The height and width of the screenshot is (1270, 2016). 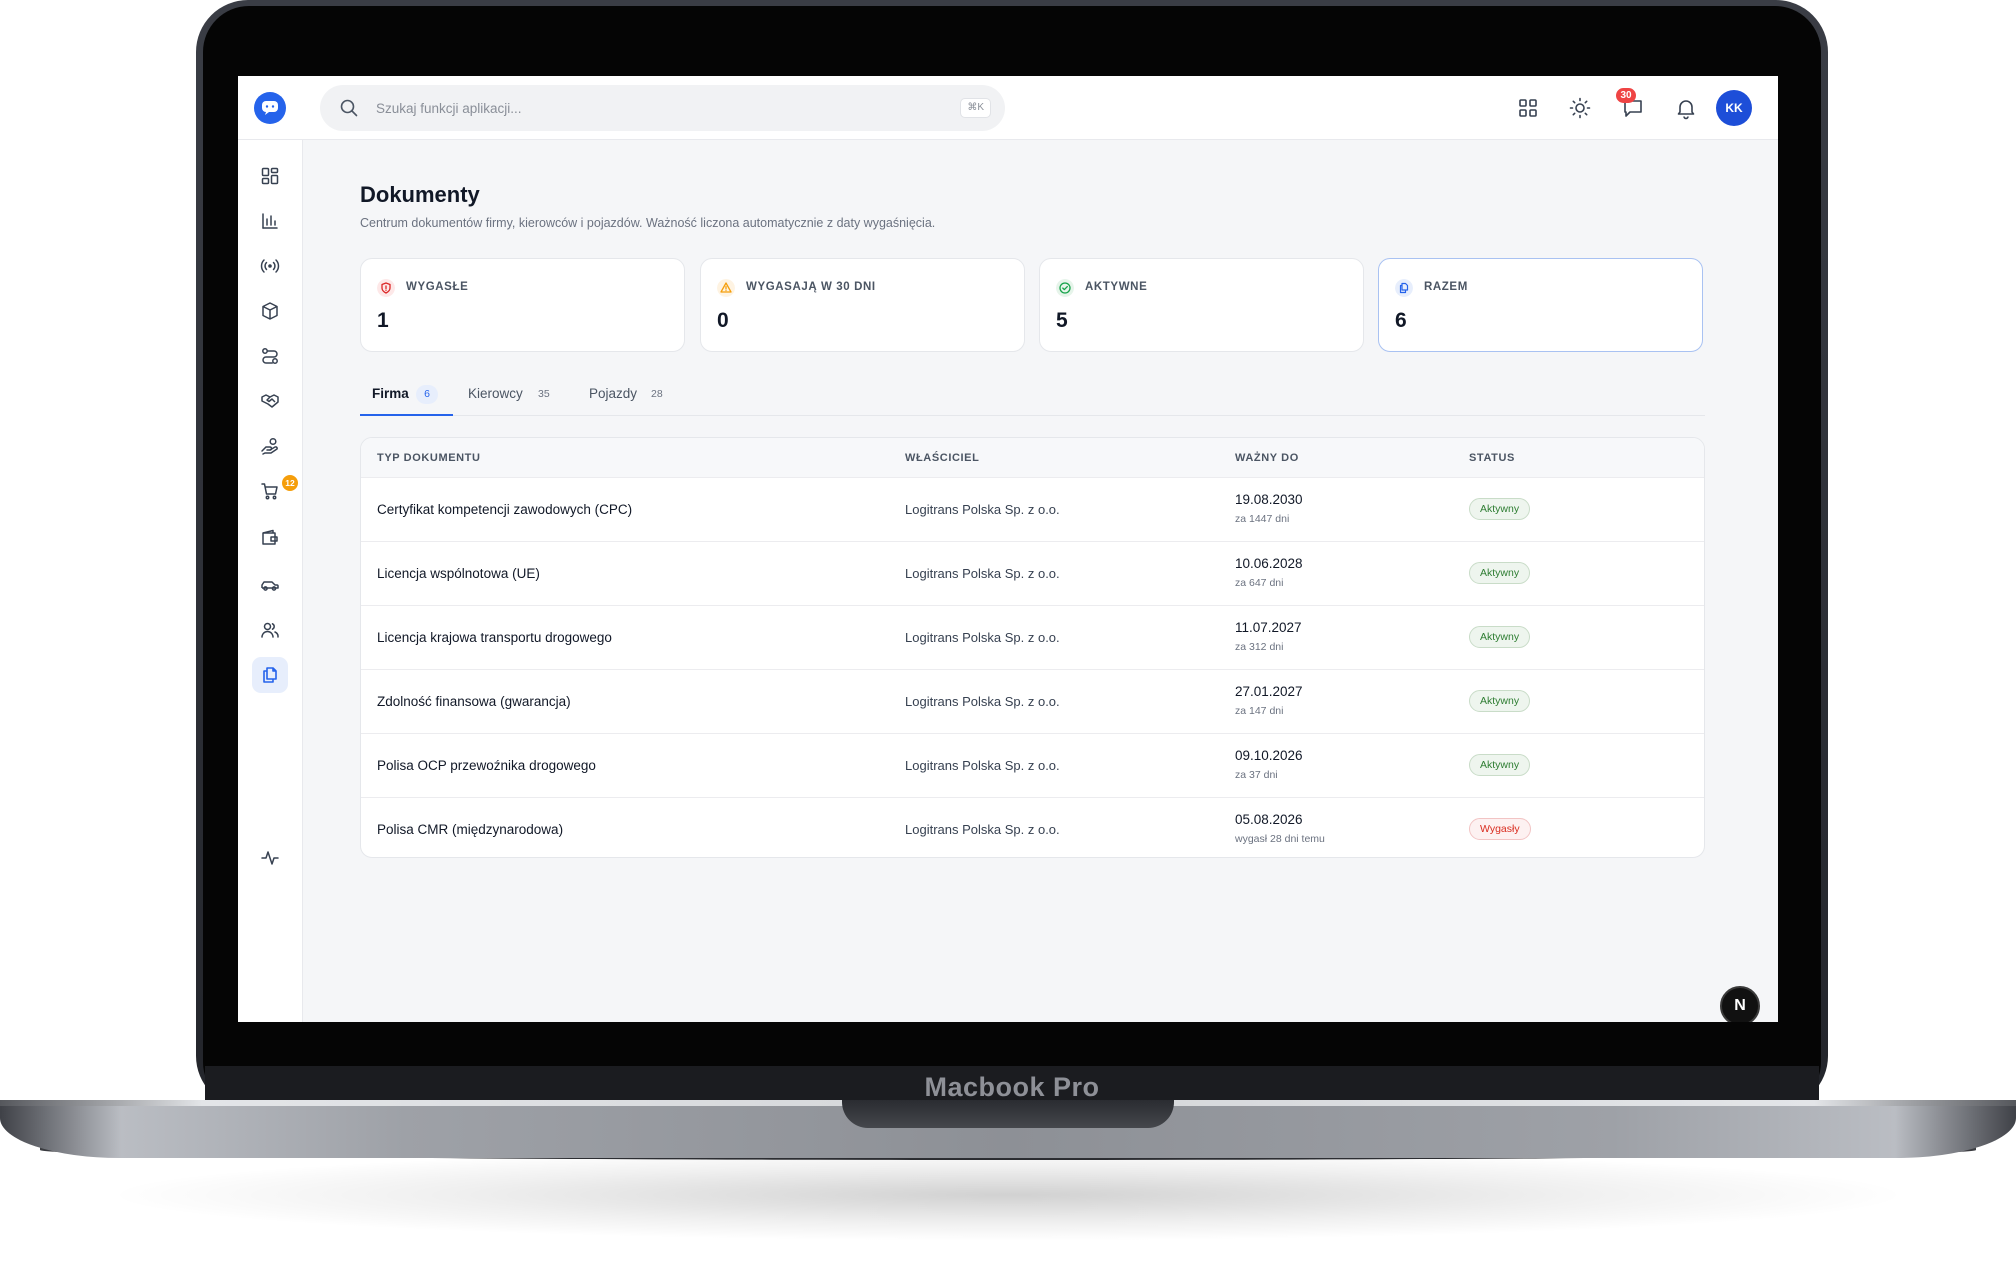 I want to click on stat-value: 1, so click(x=383, y=320).